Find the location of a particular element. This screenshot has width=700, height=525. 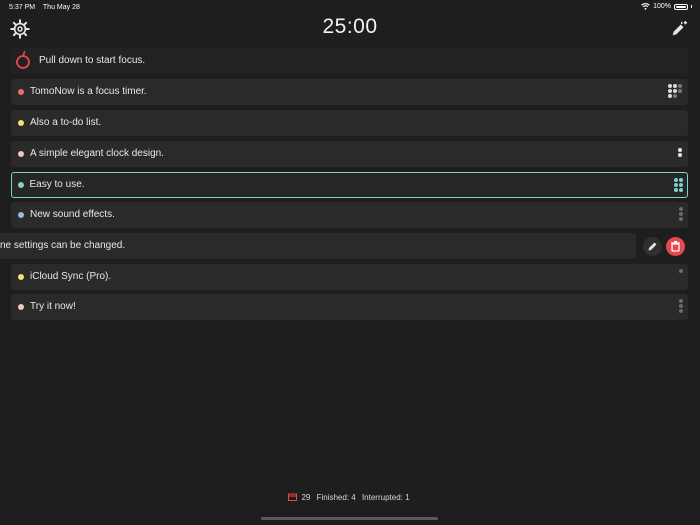

pull-hint-text: Pull down to start focus. is located at coordinates (92, 60).